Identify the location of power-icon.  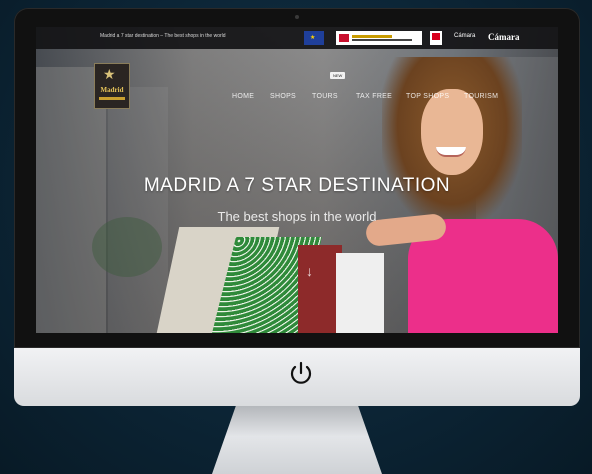
(301, 373).